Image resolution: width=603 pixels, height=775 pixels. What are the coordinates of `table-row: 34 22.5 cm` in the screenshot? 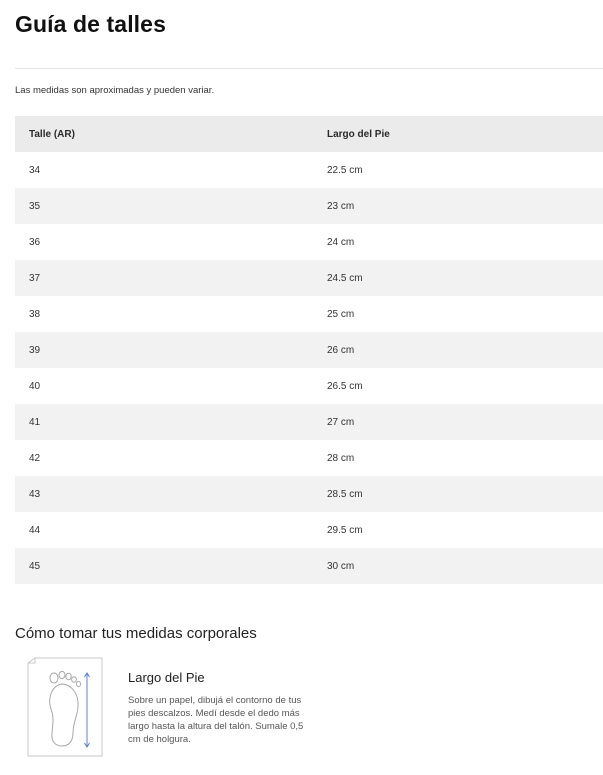 It's located at (309, 170).